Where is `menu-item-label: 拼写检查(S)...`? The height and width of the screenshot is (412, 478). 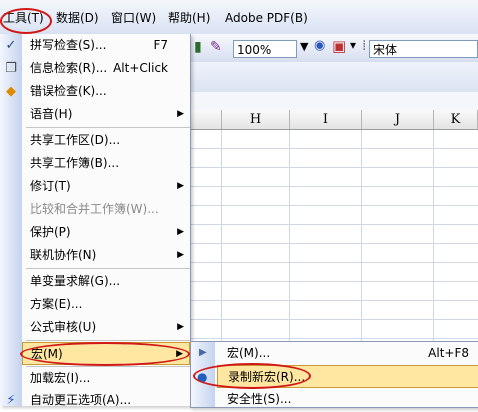 menu-item-label: 拼写检查(S)... is located at coordinates (68, 45).